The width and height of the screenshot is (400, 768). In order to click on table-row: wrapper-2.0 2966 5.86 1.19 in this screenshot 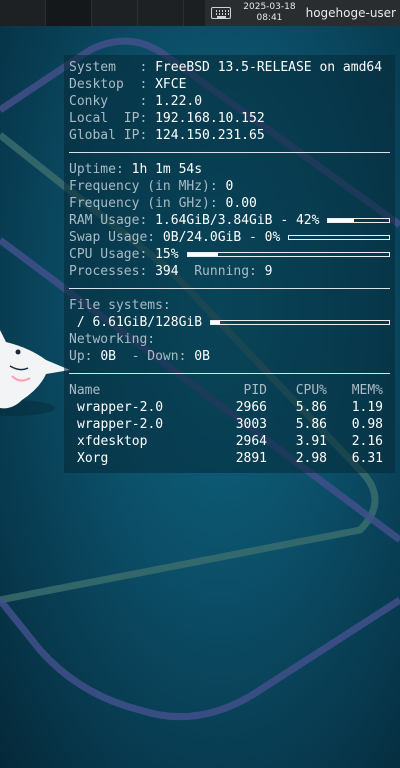, I will do `click(229, 407)`.